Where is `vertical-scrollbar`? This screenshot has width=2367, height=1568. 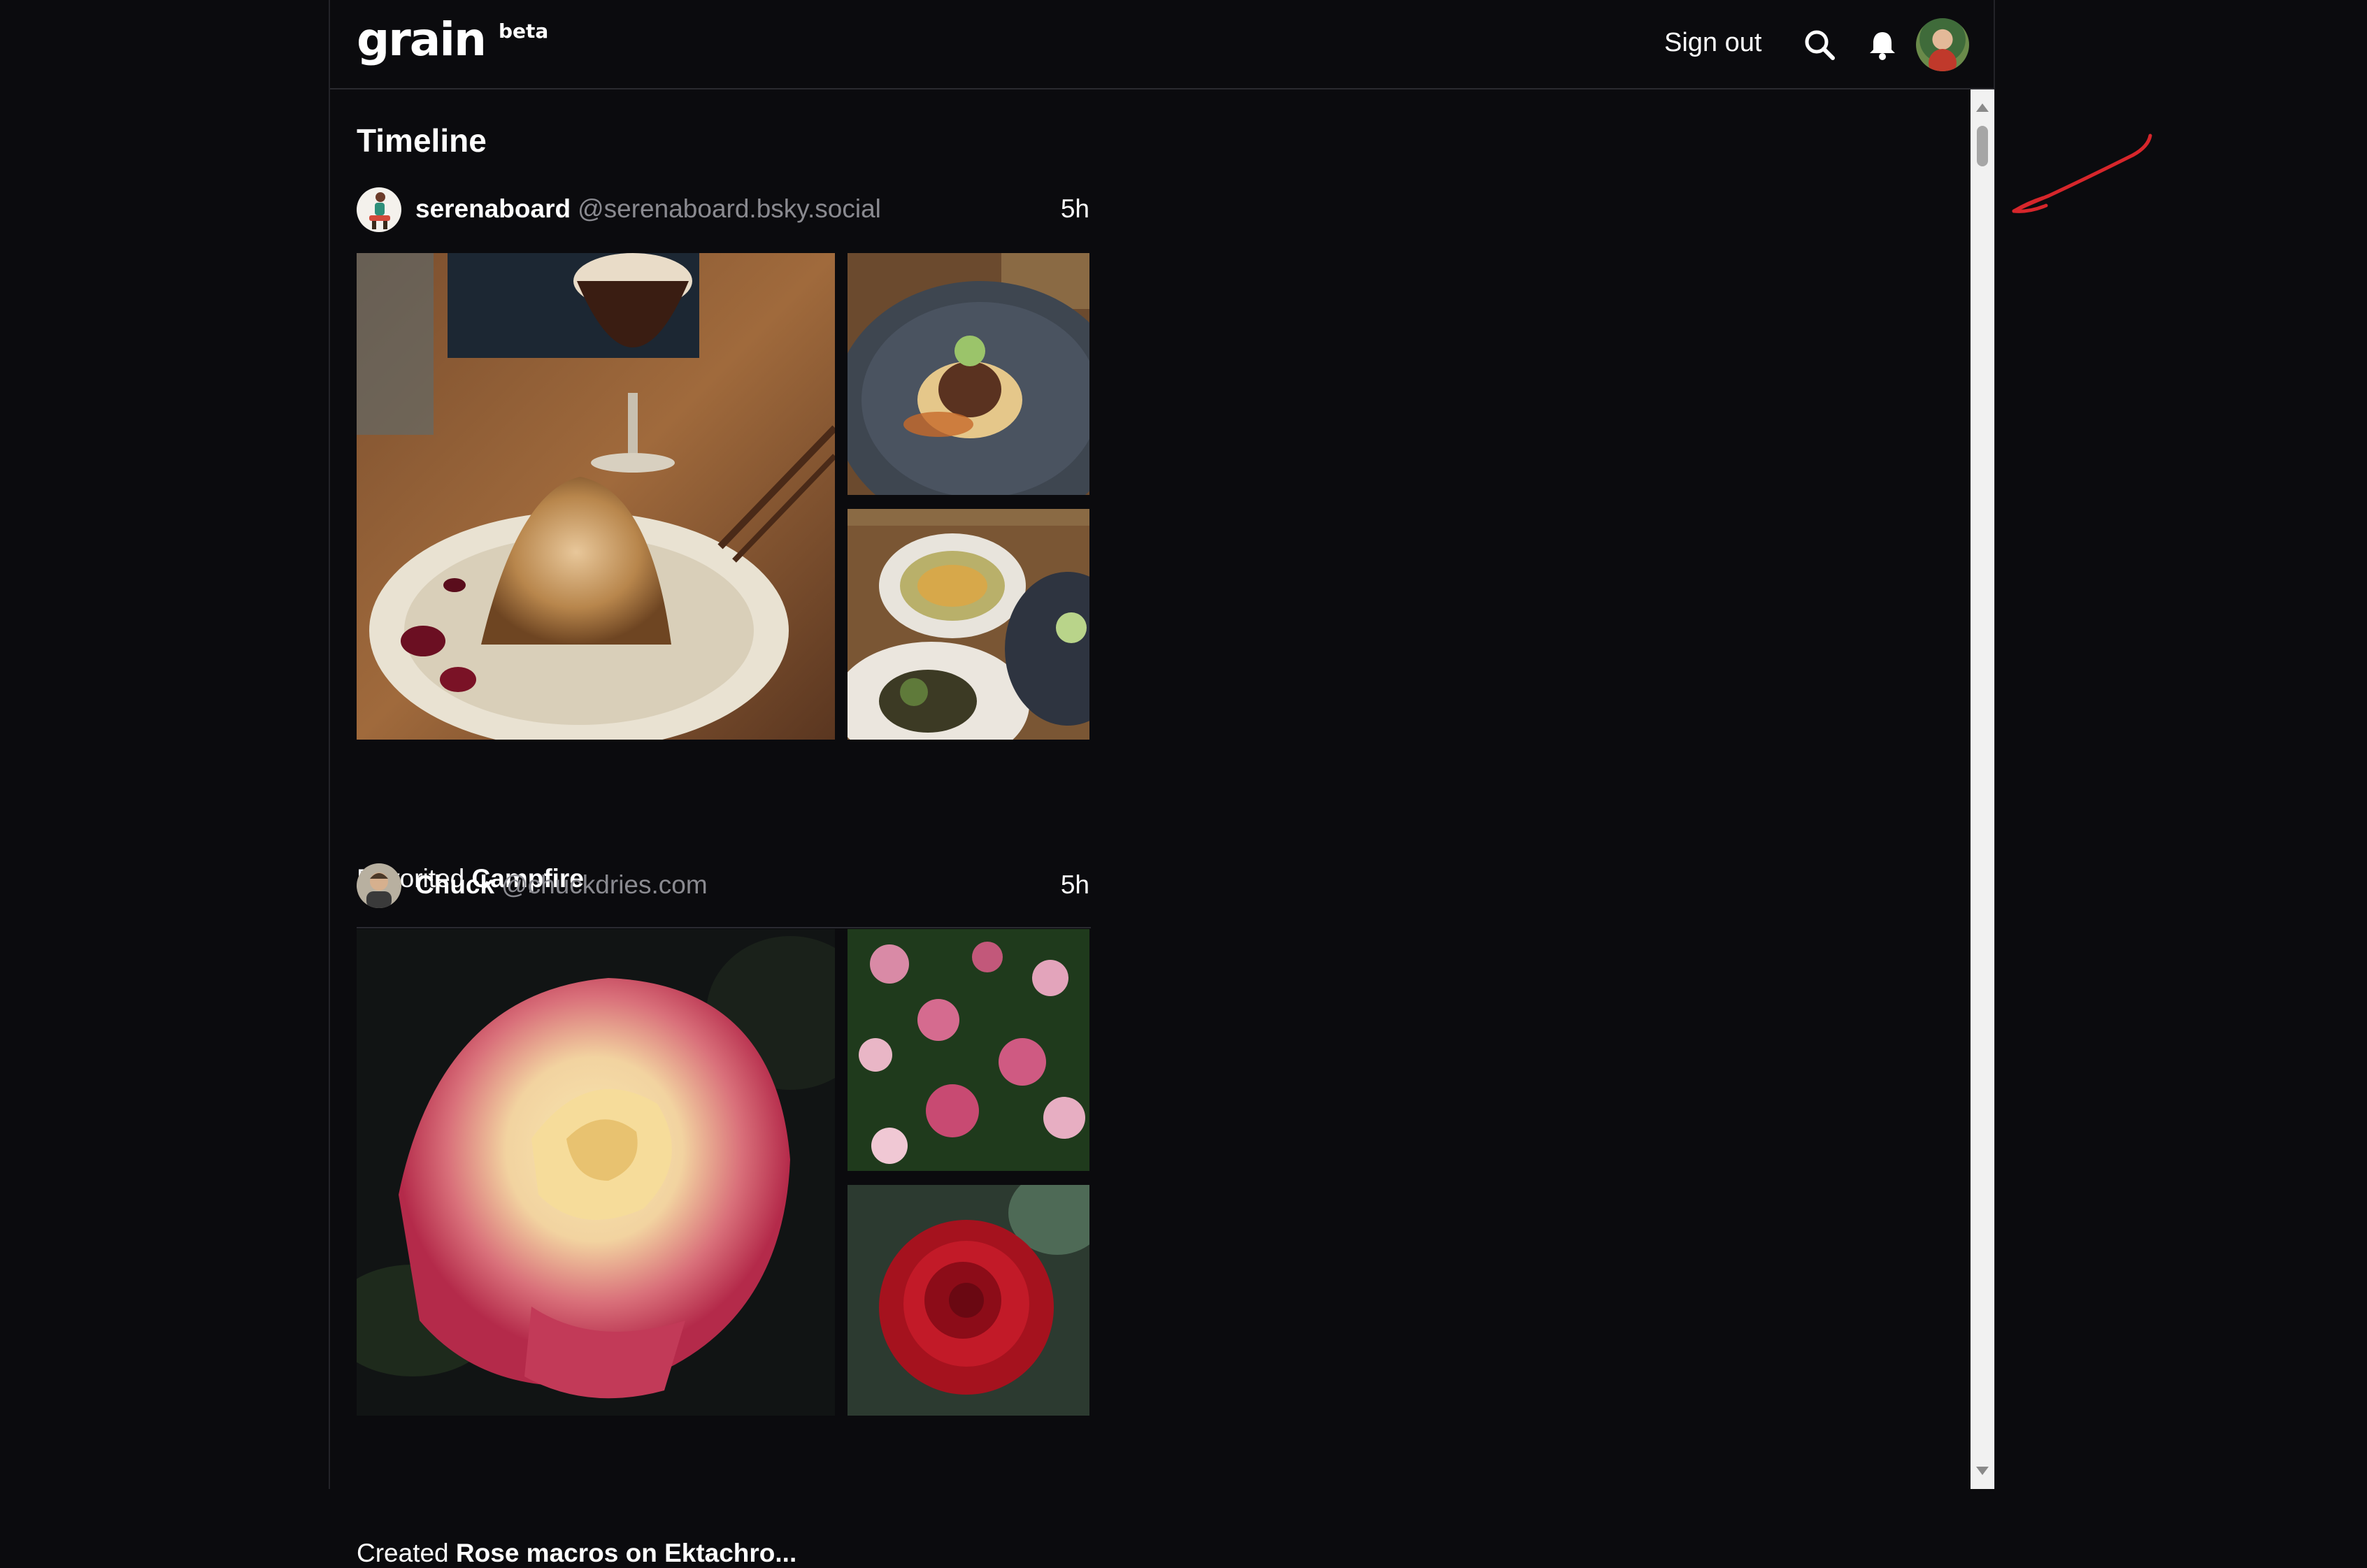 vertical-scrollbar is located at coordinates (1982, 789).